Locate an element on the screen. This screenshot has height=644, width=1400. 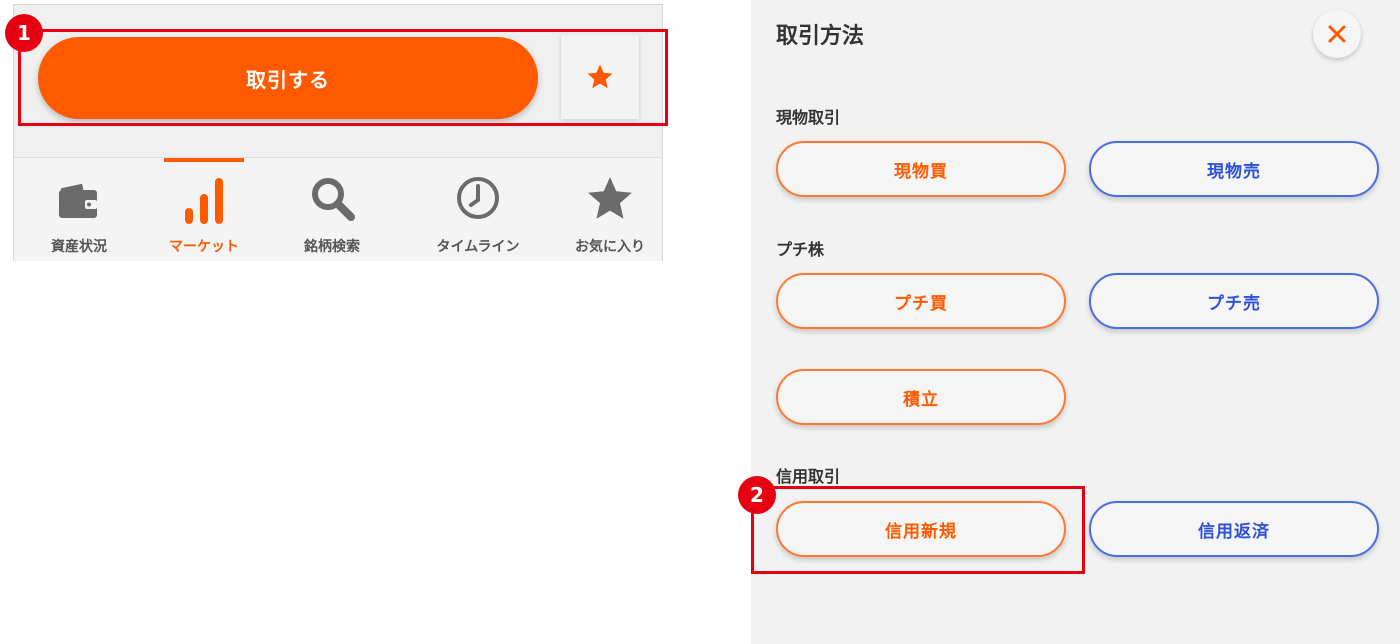
spot-sell-button: 現物売 is located at coordinates (1234, 169).